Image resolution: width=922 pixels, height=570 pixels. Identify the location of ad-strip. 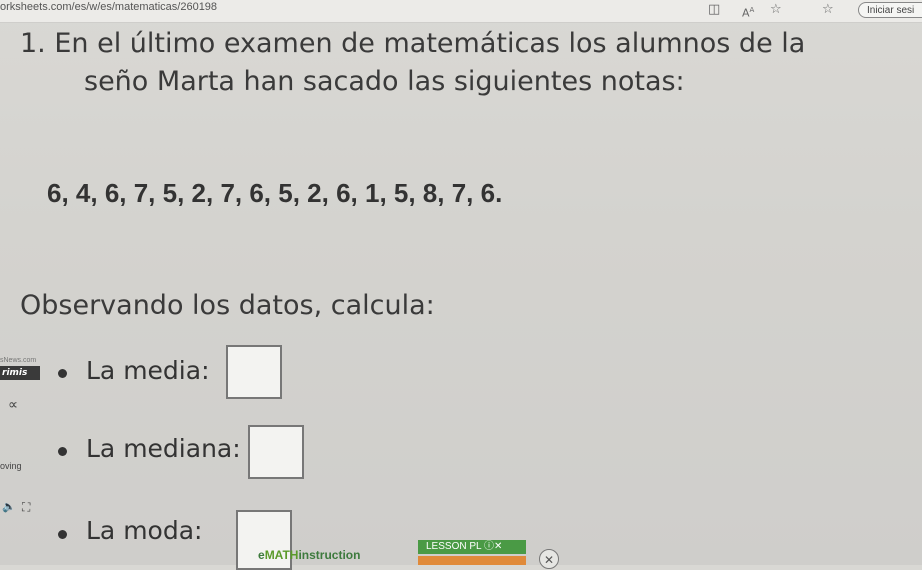
(472, 560).